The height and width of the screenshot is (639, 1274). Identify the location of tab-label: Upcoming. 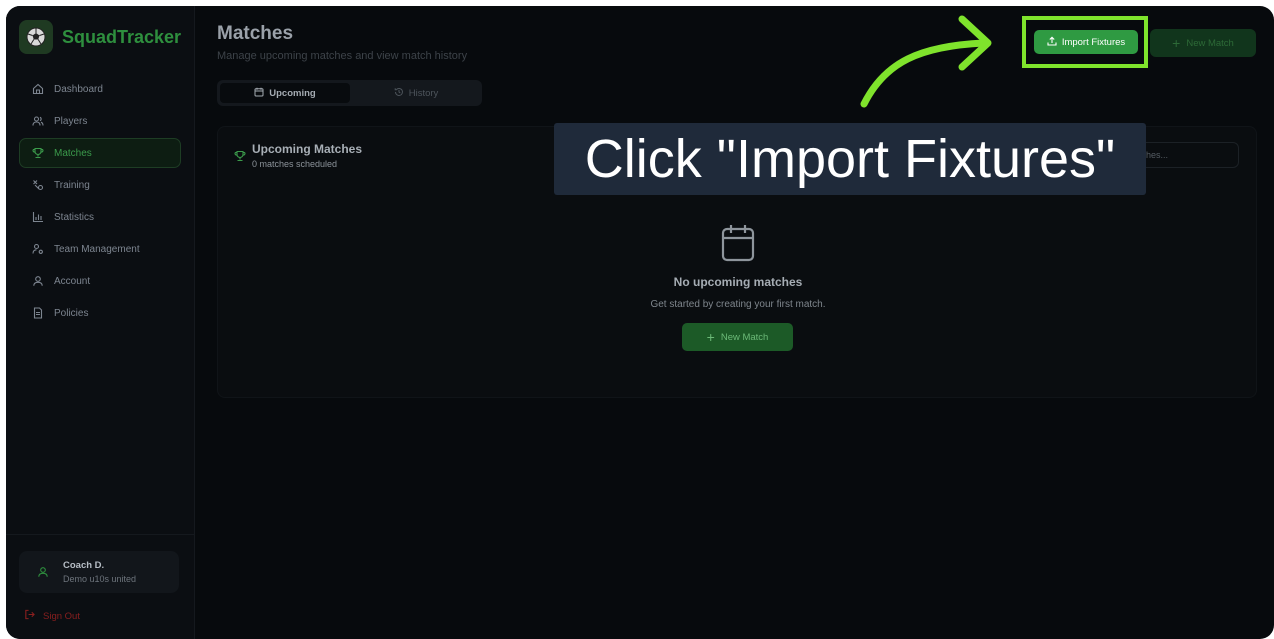
(292, 93).